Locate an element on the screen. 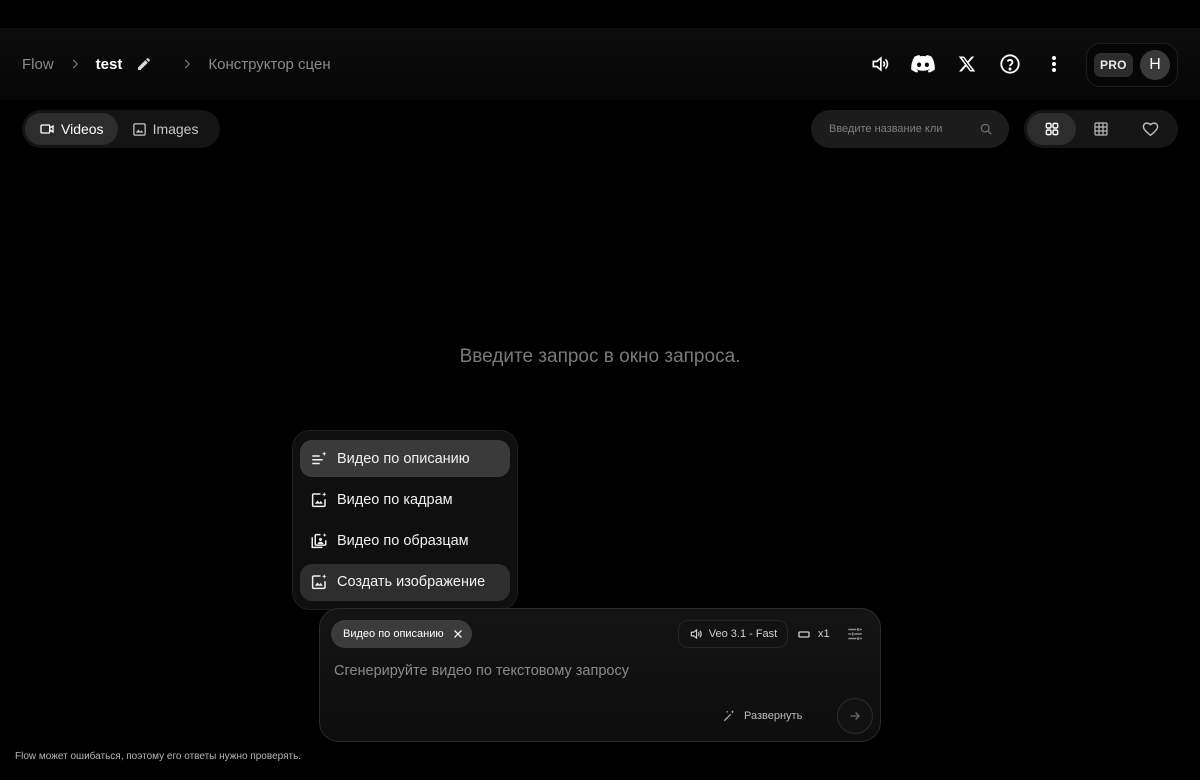 The image size is (1200, 780). favorite-icon is located at coordinates (1150, 129).